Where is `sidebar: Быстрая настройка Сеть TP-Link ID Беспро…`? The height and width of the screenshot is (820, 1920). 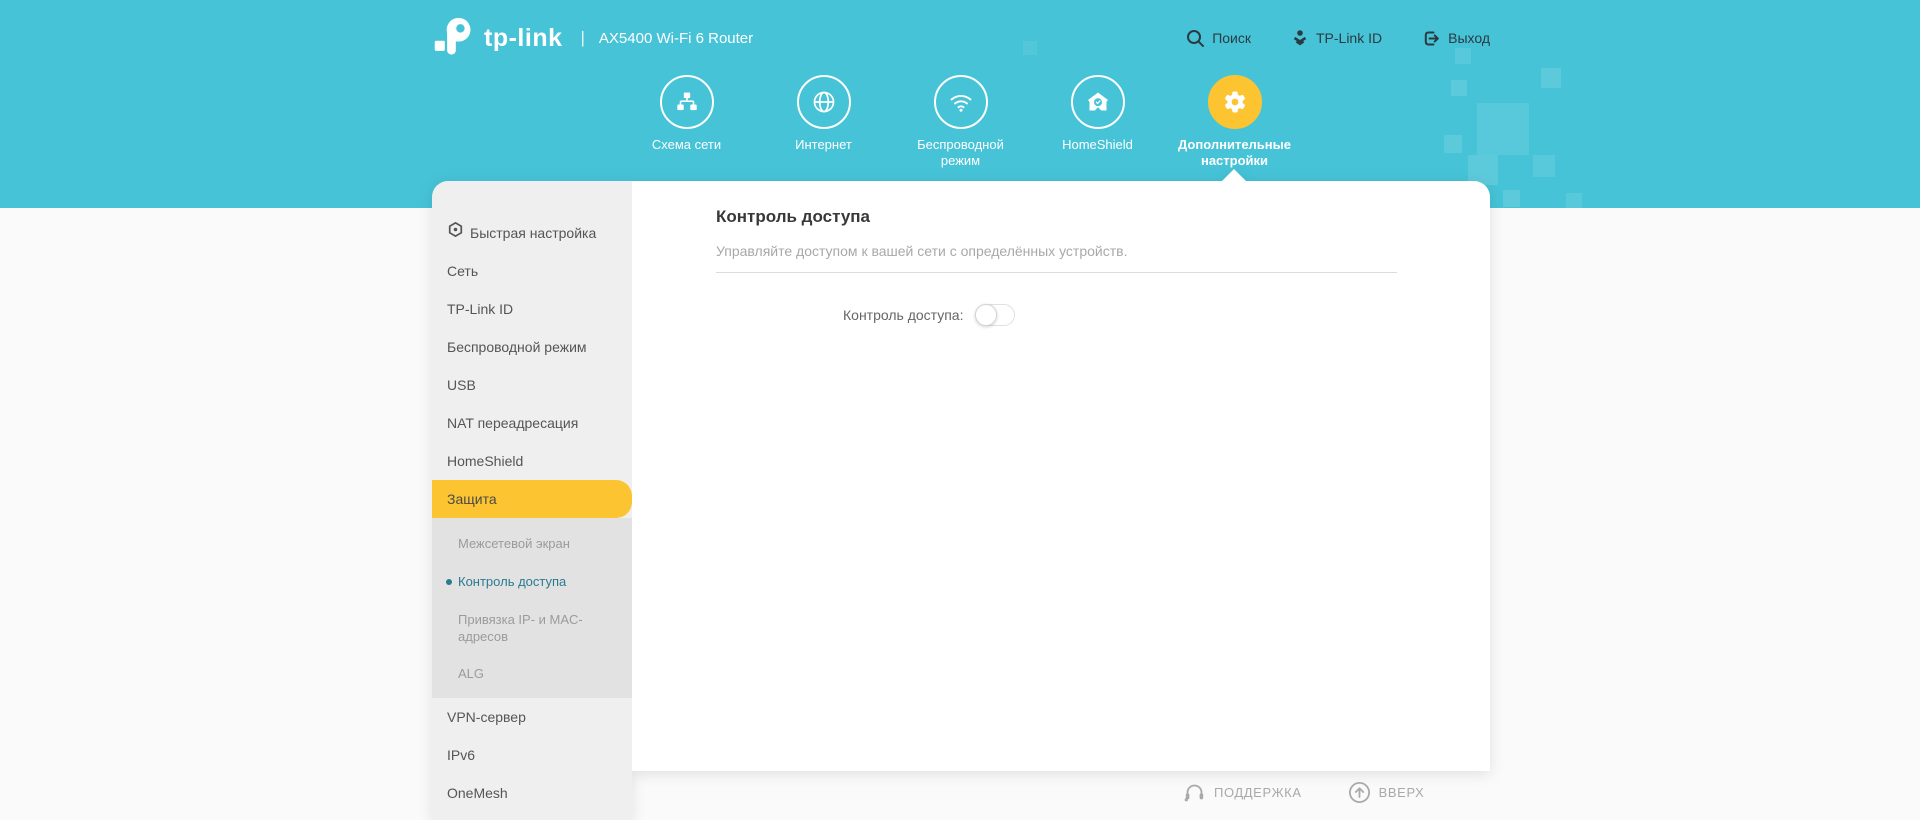 sidebar: Быстрая настройка Сеть TP-Link ID Беспро… is located at coordinates (532, 500).